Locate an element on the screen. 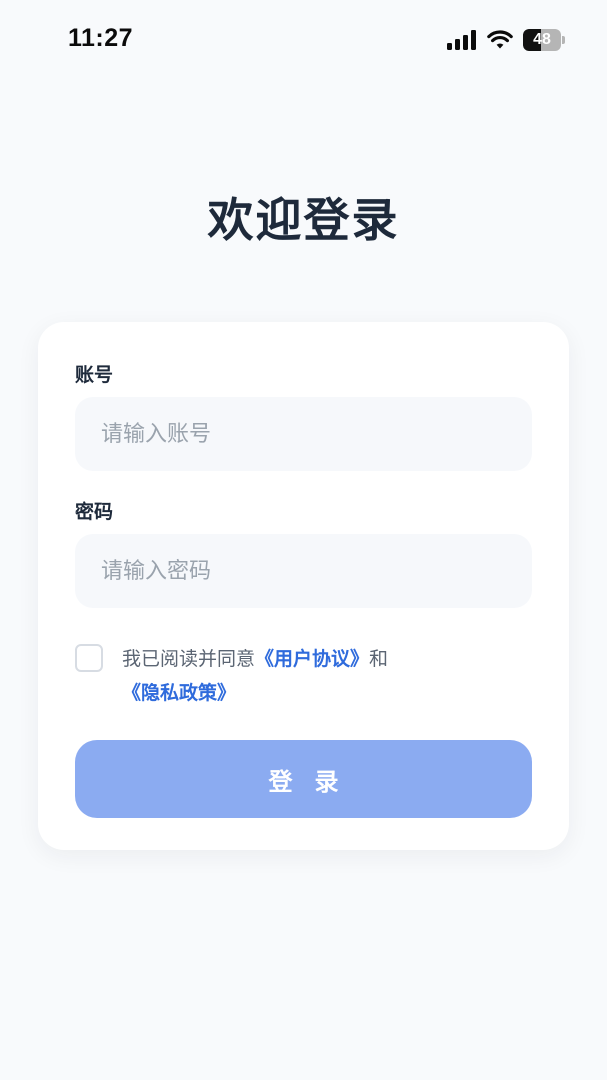 This screenshot has width=607, height=1080. login-button: 登录 is located at coordinates (303, 779).